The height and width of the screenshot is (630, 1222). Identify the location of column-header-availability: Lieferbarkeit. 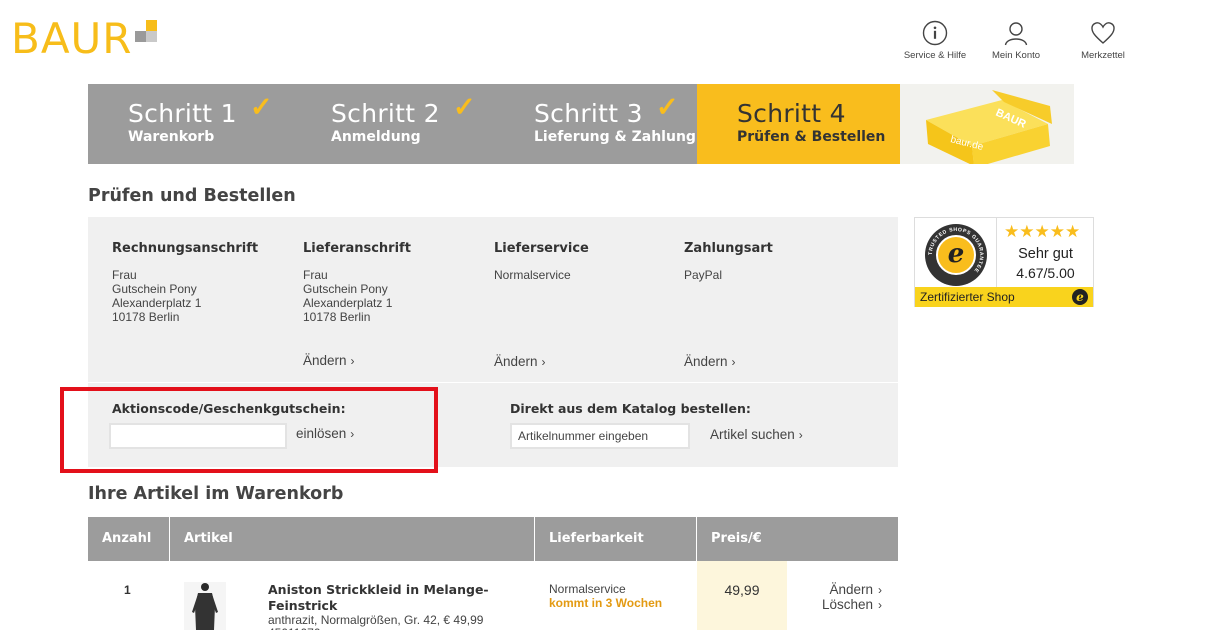
(616, 539).